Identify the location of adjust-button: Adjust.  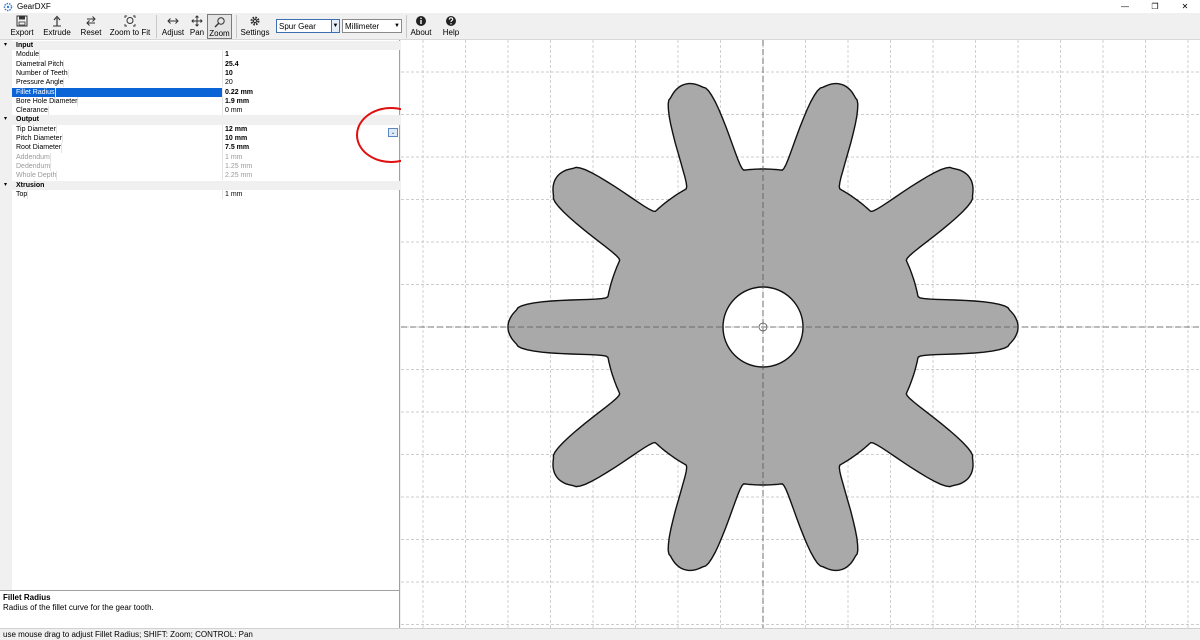
(173, 26).